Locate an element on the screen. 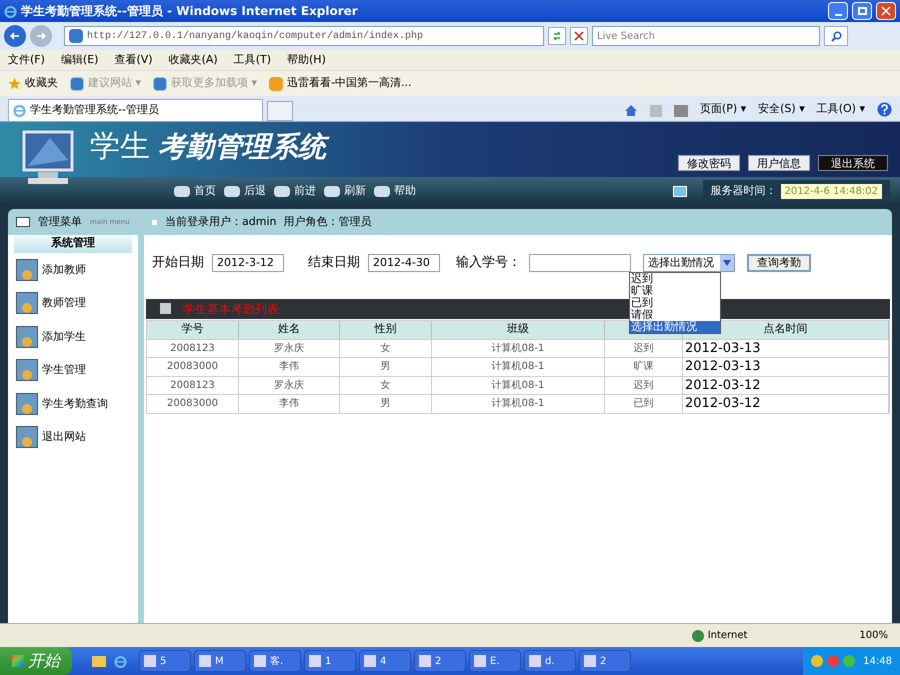 The image size is (900, 675). refresh-icon is located at coordinates (557, 36).